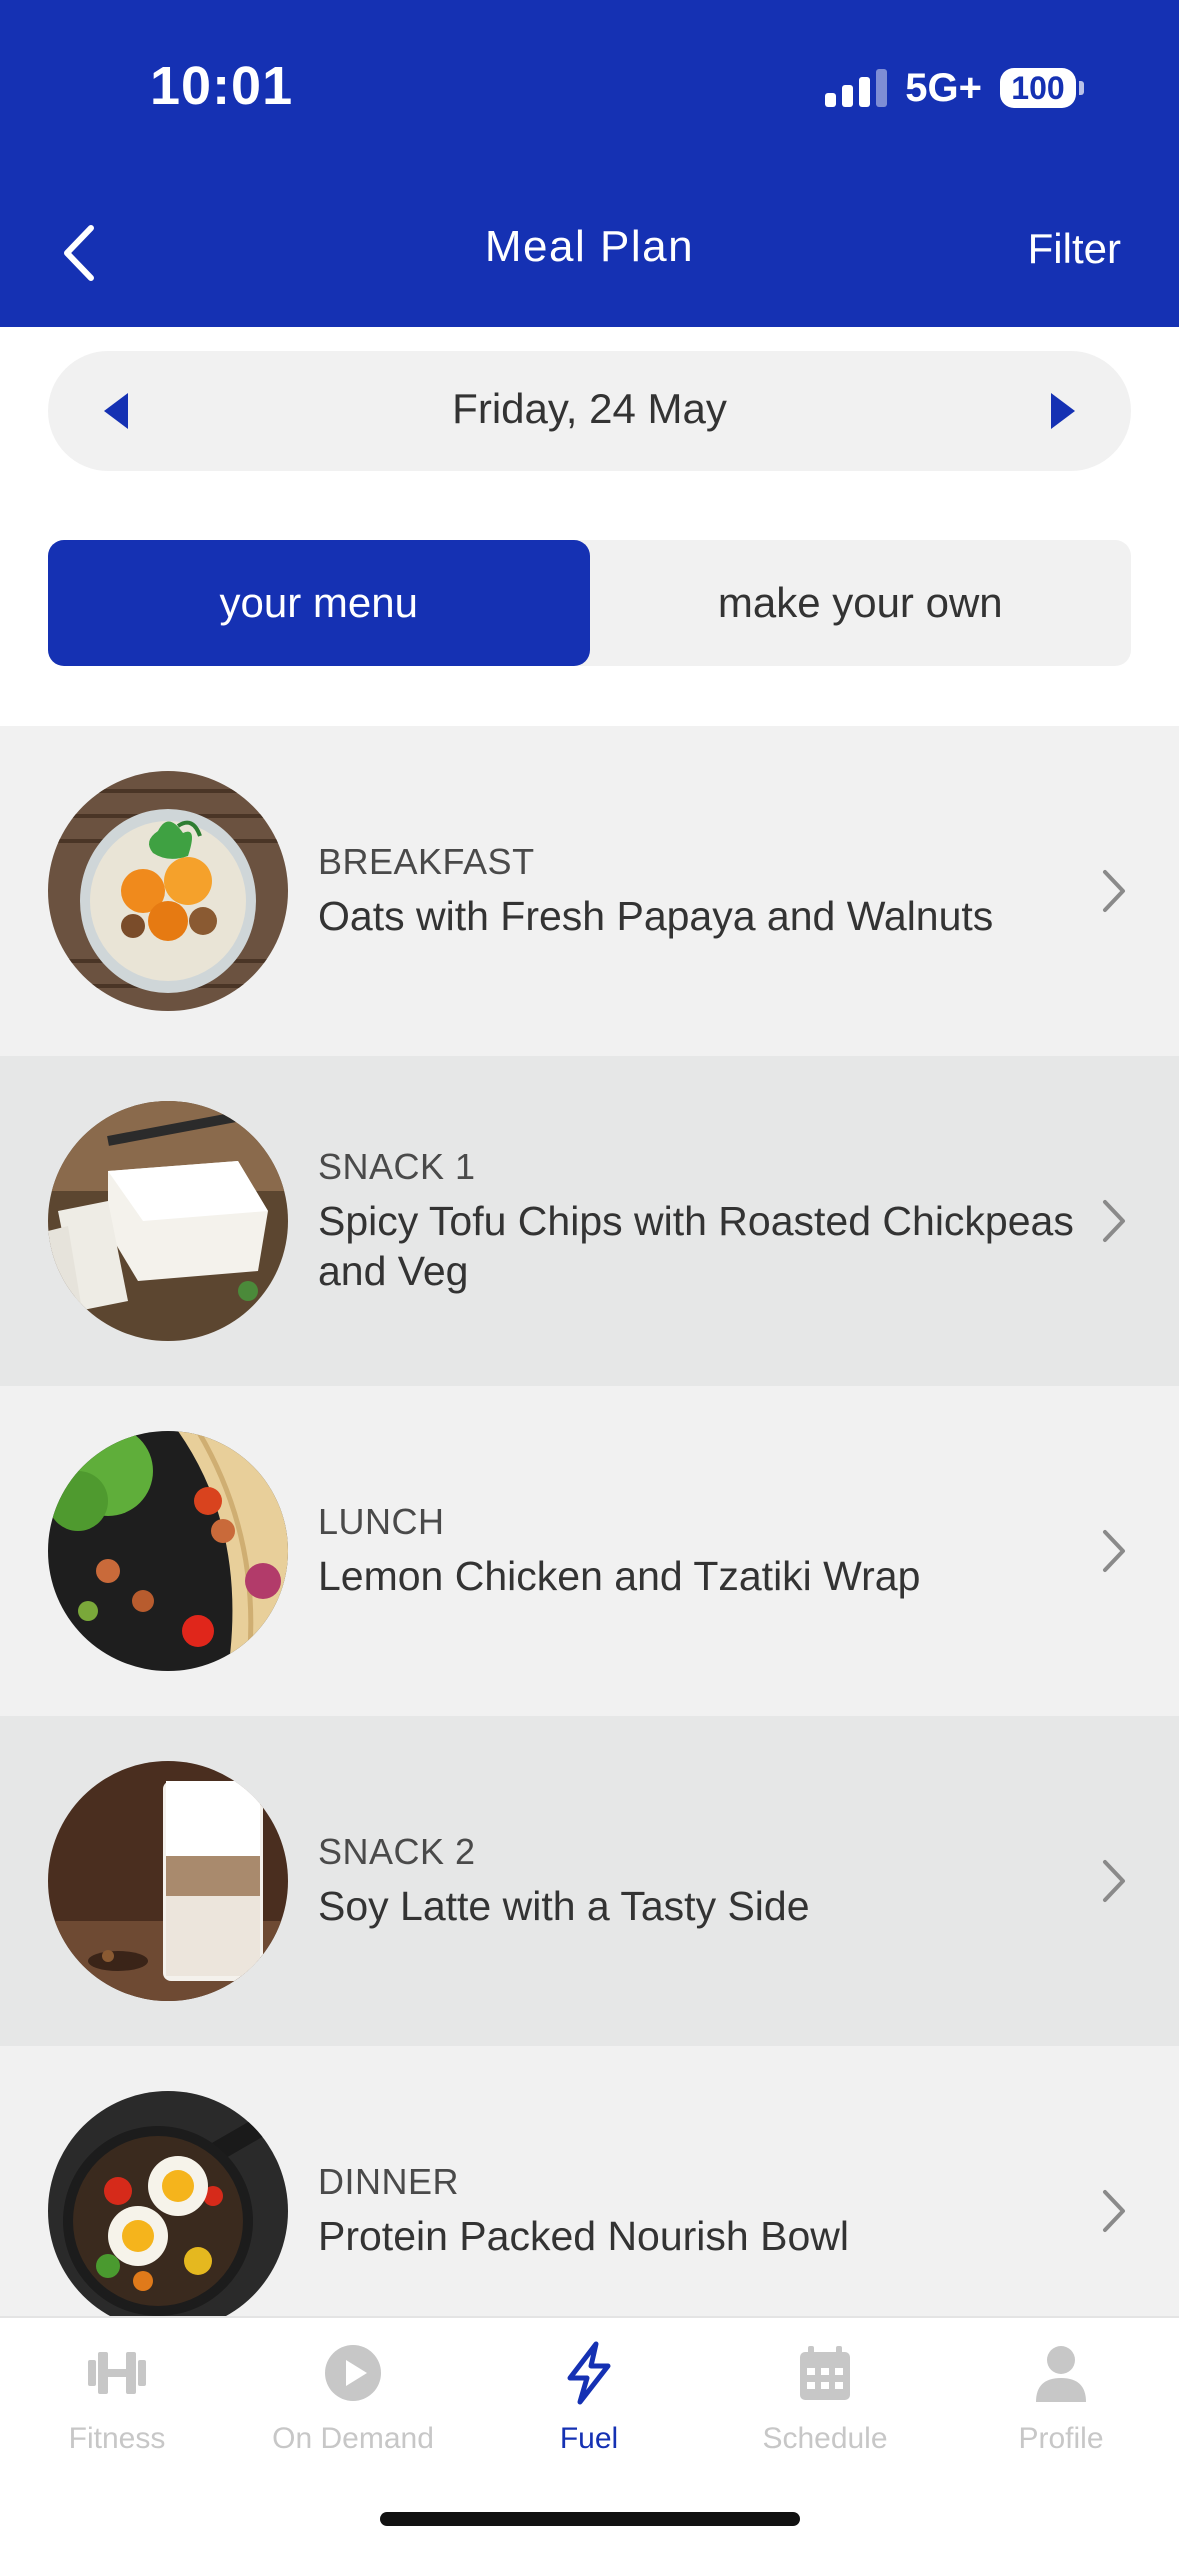 The width and height of the screenshot is (1179, 2558). What do you see at coordinates (856, 88) in the screenshot?
I see `signal-icon` at bounding box center [856, 88].